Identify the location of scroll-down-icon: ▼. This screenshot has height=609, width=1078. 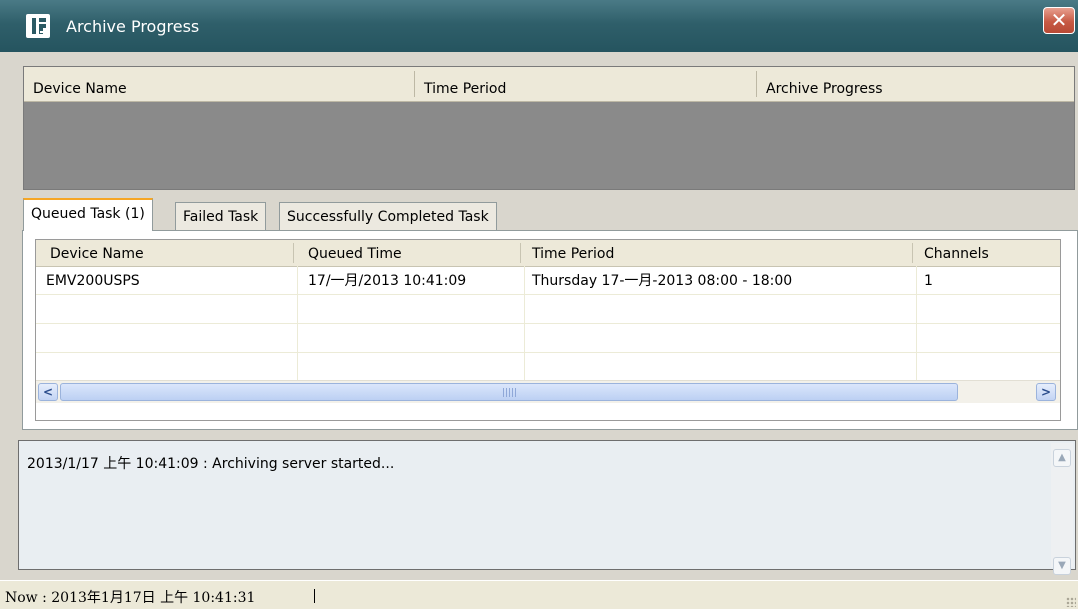
(1062, 566).